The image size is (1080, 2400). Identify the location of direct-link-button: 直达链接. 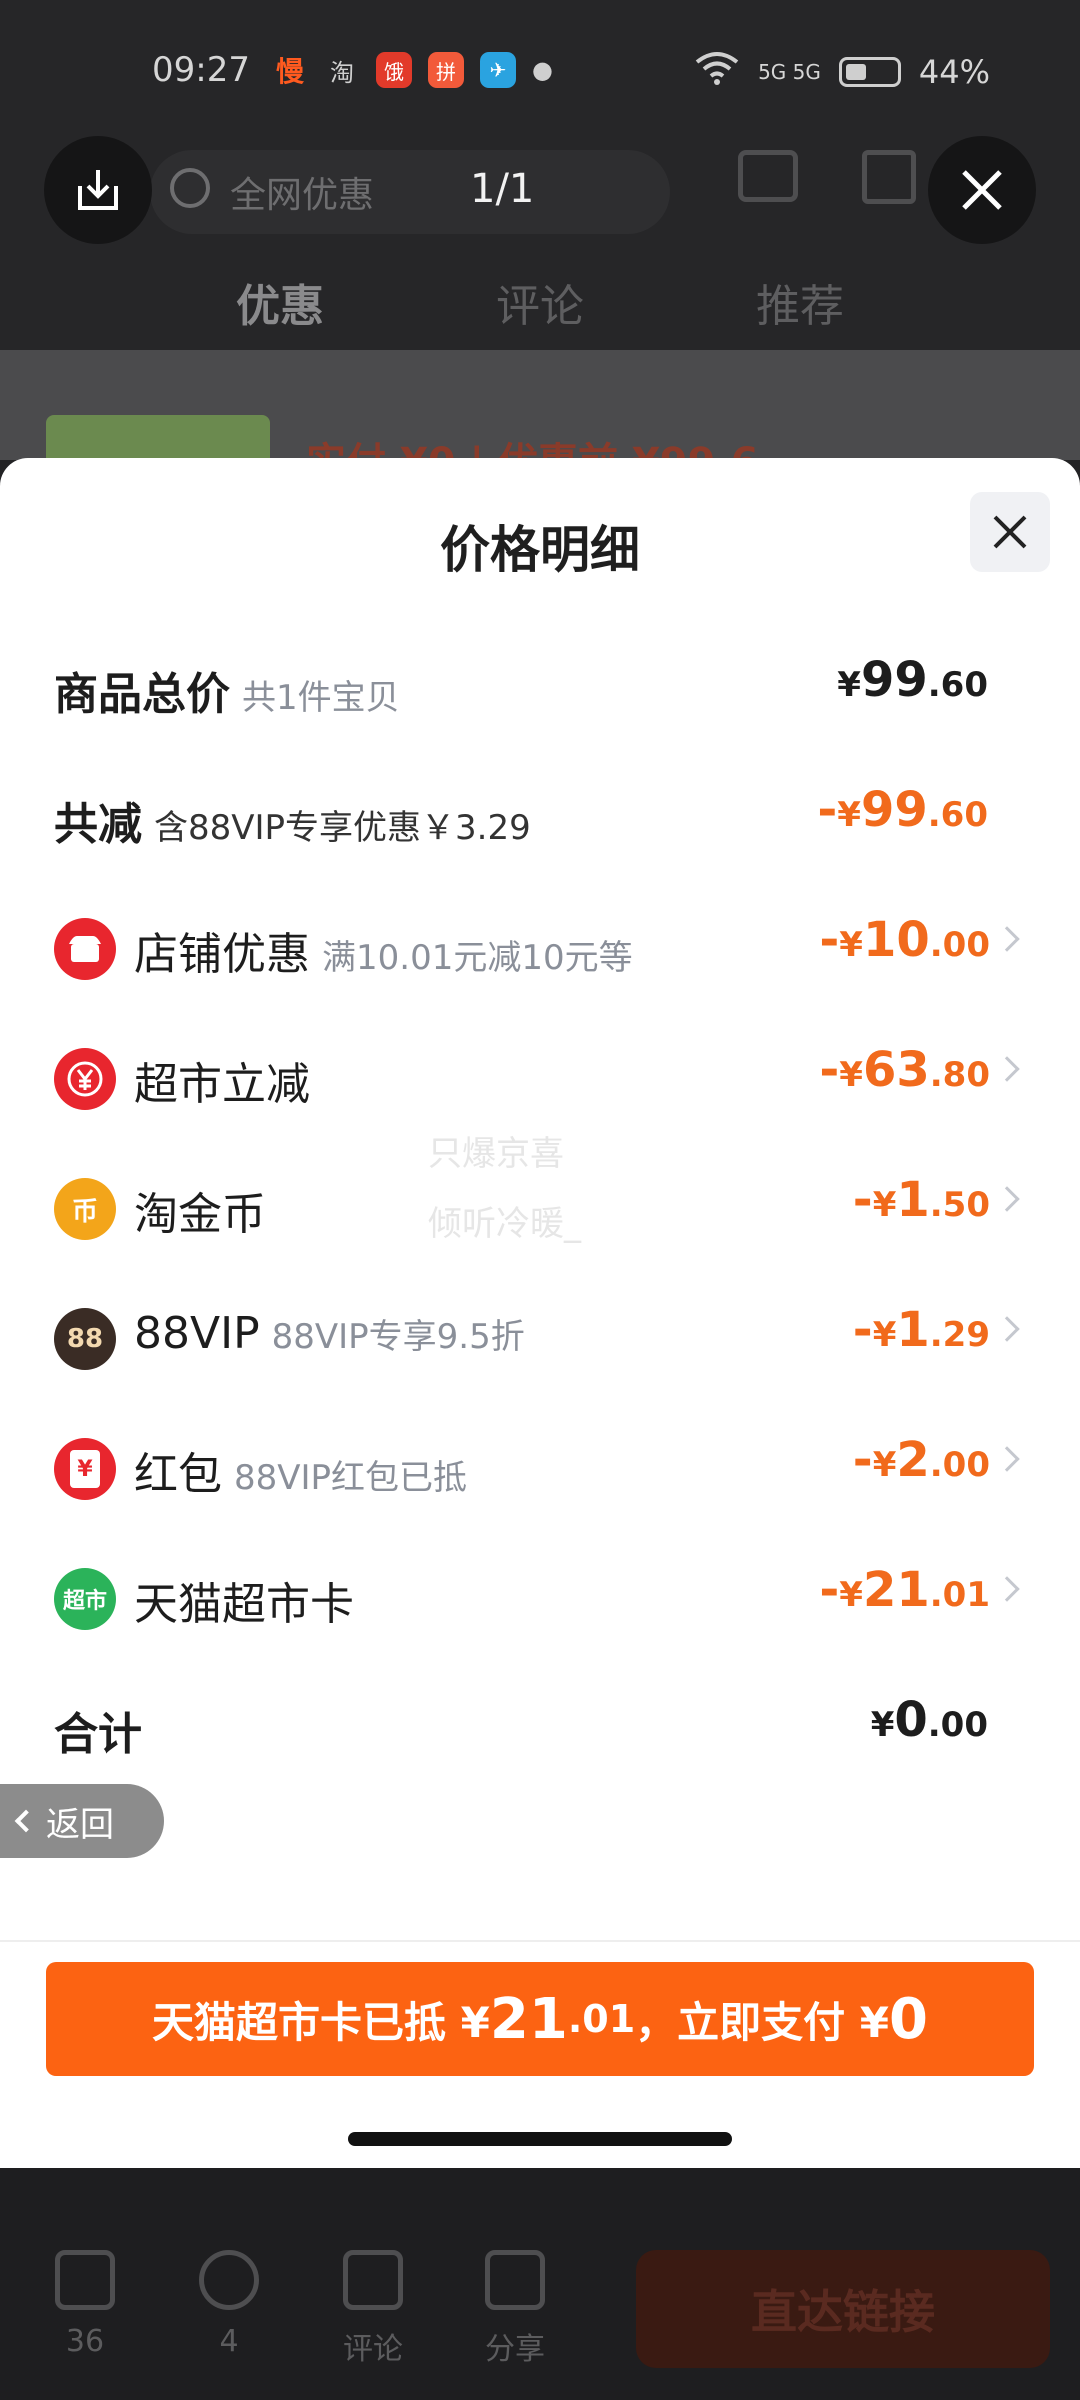
(843, 2309).